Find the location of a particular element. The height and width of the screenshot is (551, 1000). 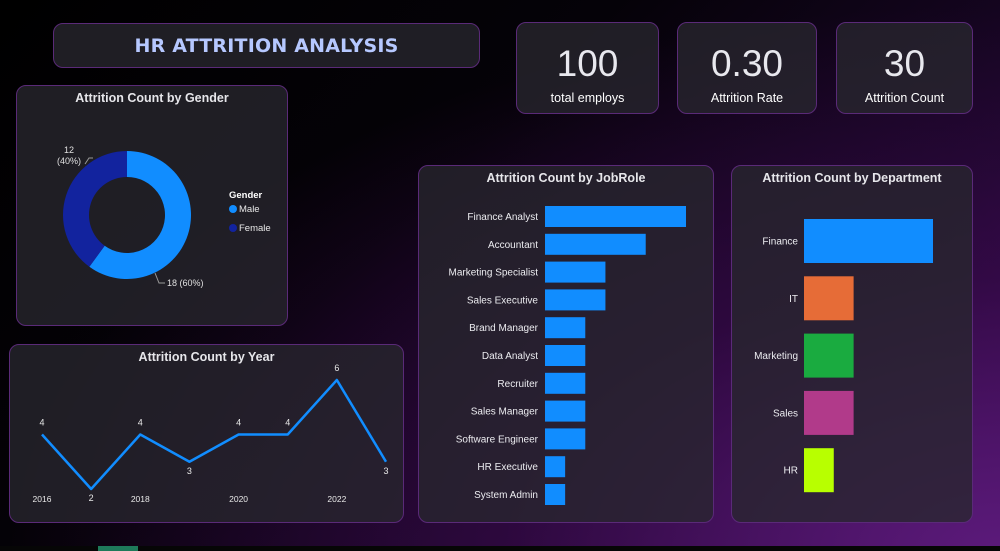

jobrole-label: Marketing Specialist is located at coordinates (494, 273).